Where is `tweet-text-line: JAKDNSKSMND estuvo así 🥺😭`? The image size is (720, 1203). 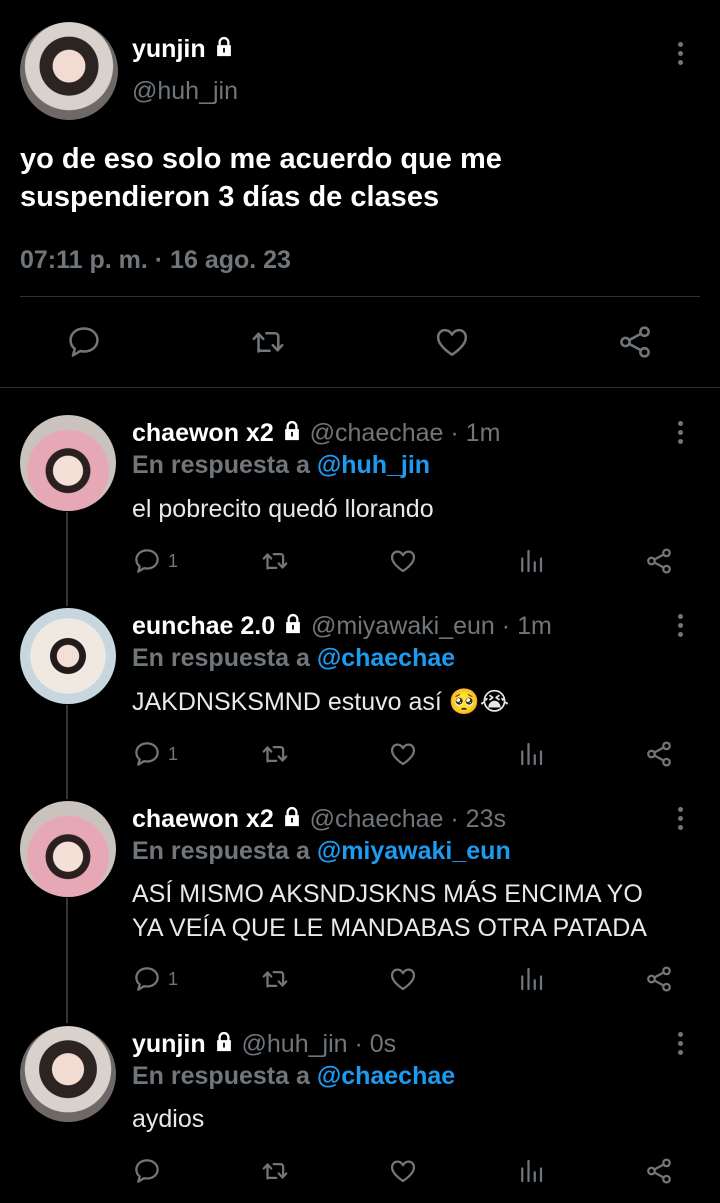
tweet-text-line: JAKDNSKSMND estuvo así 🥺😭 is located at coordinates (321, 702).